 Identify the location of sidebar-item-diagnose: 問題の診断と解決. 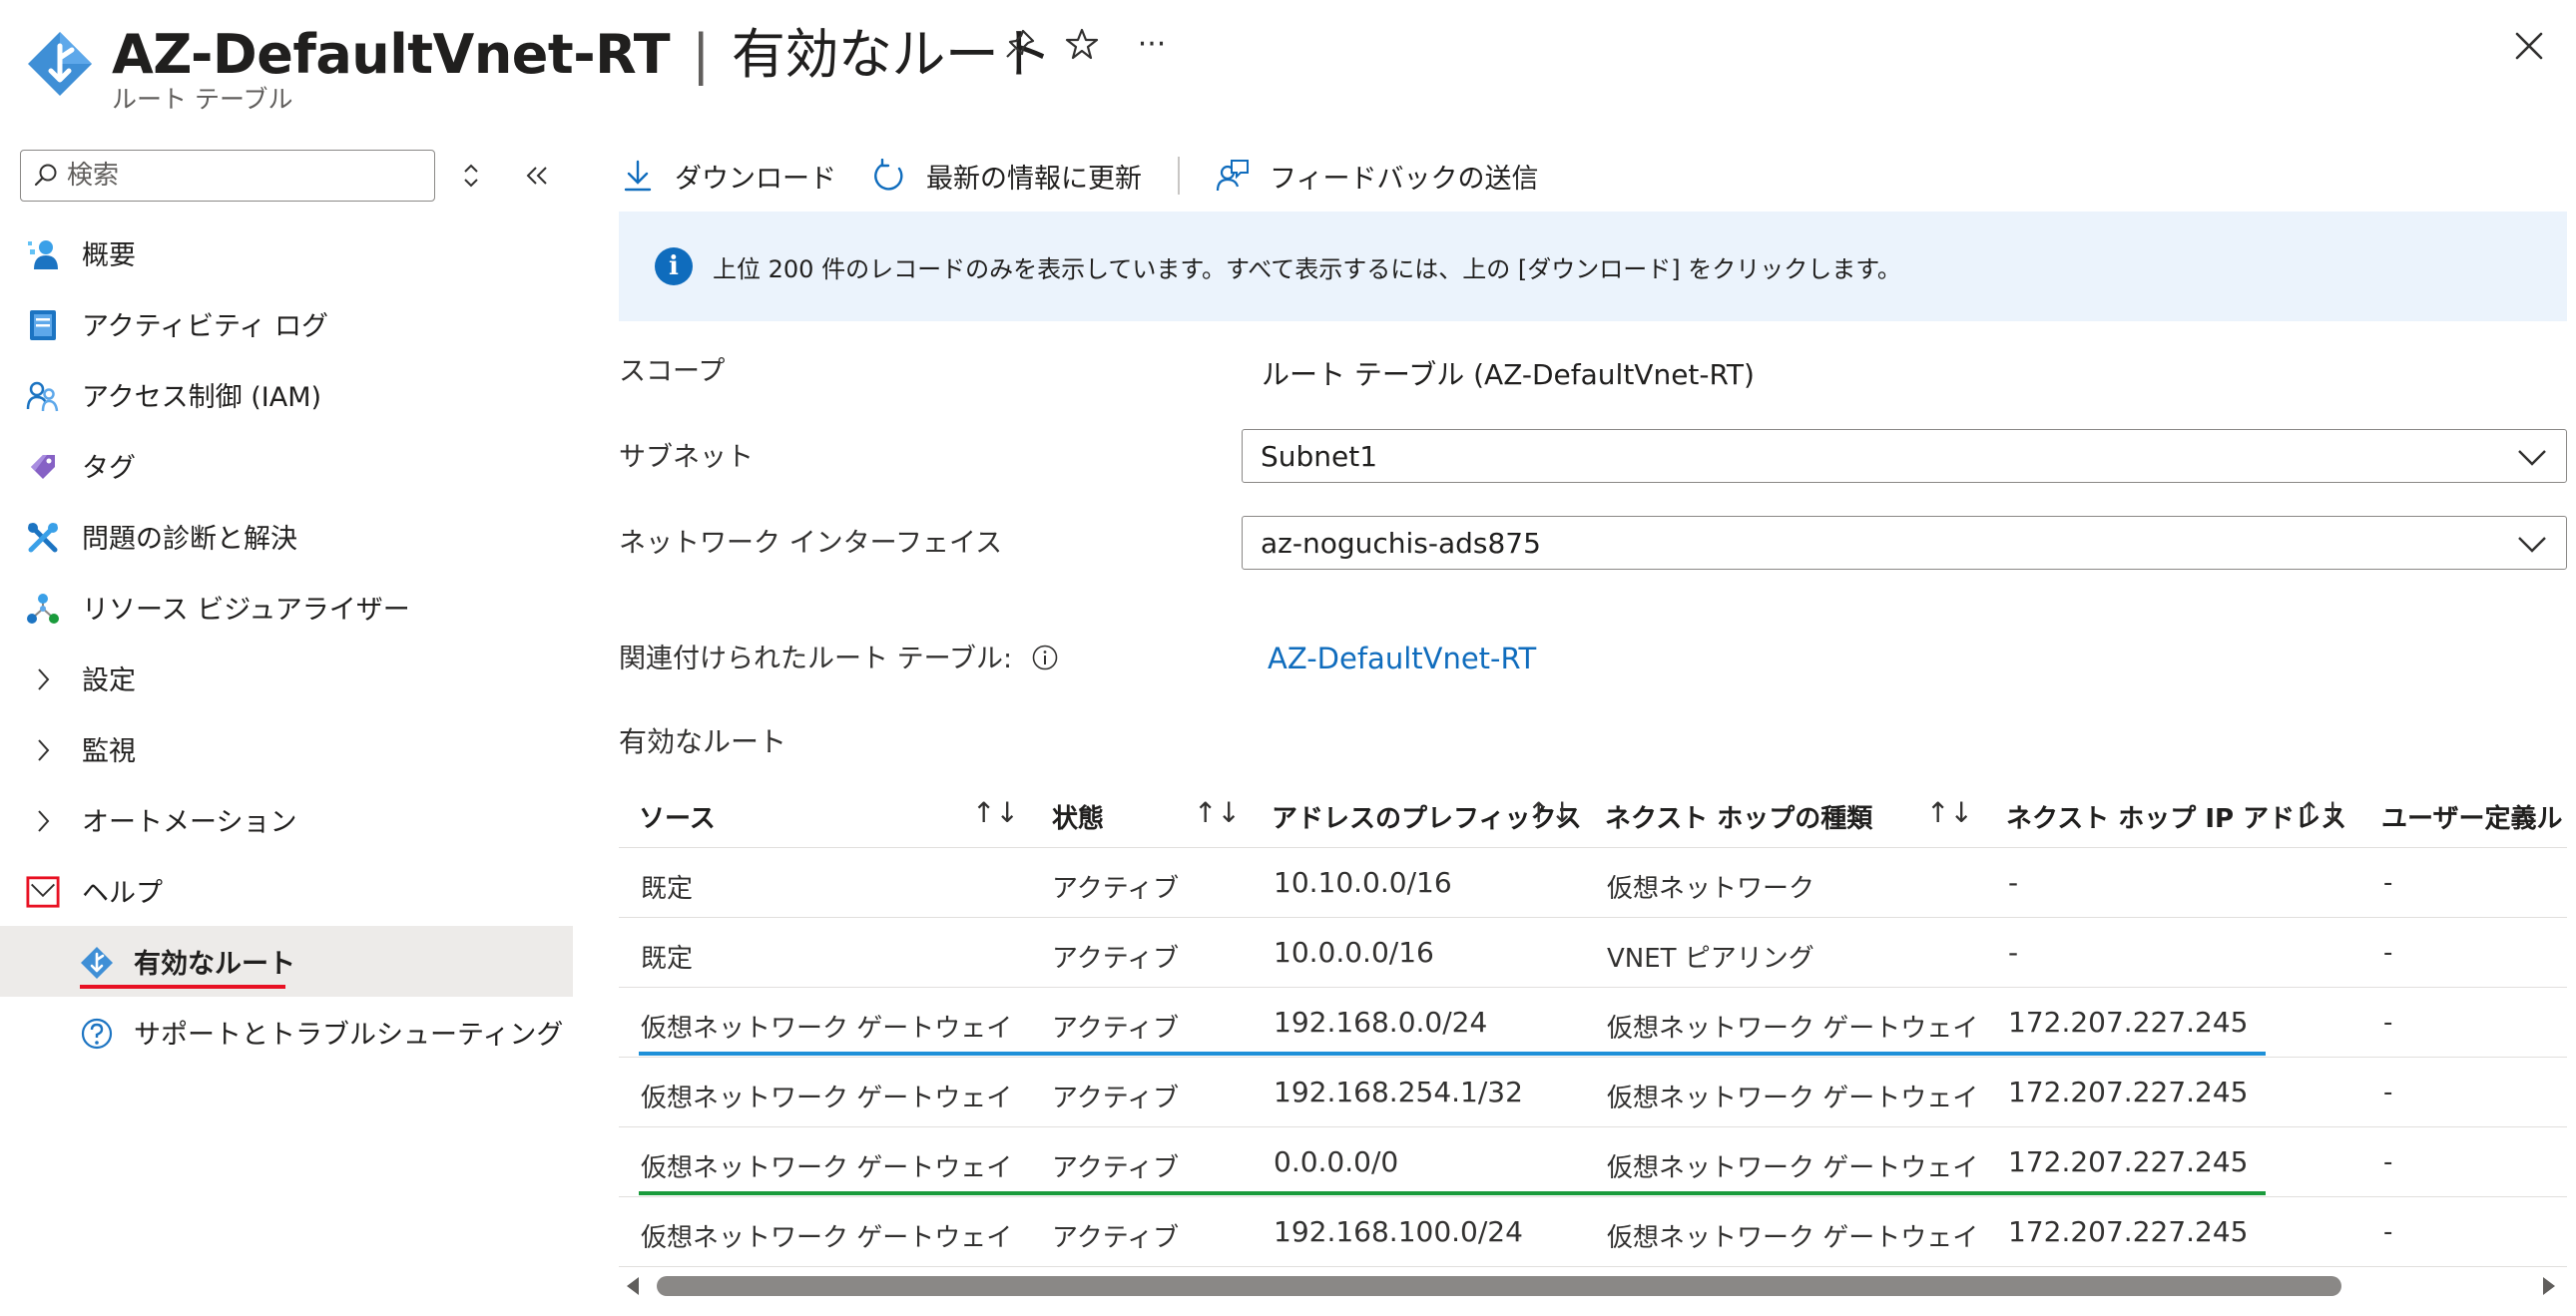
(286, 536).